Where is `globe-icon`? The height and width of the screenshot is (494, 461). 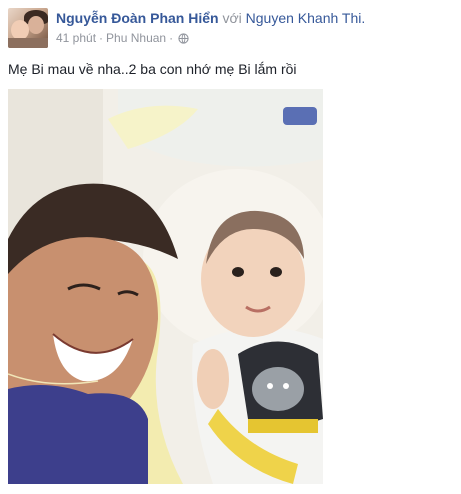 globe-icon is located at coordinates (183, 38).